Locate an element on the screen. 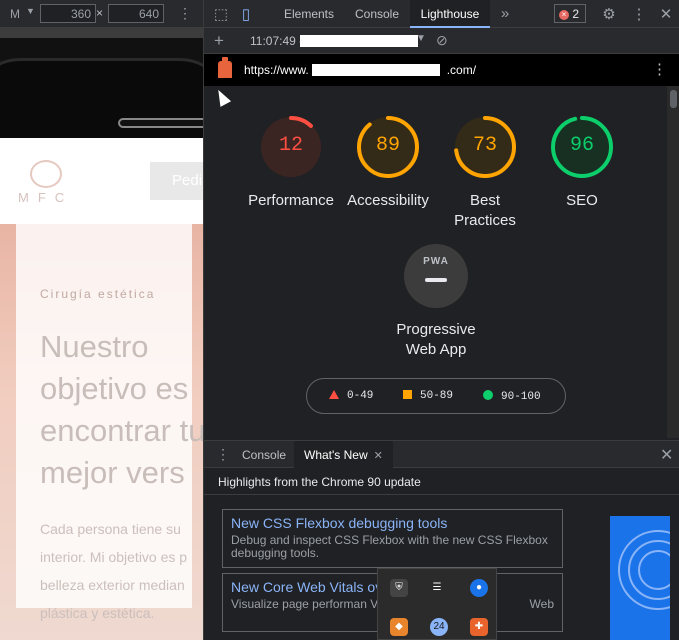  gauge-pwa: PWA Progressive Web App is located at coordinates (436, 302).